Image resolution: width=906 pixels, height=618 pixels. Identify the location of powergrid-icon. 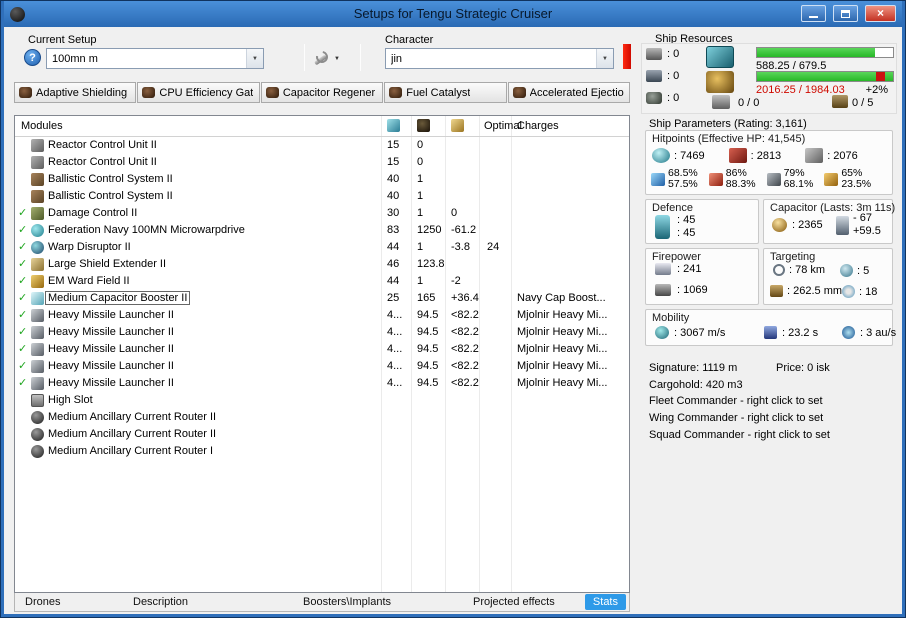
(720, 82).